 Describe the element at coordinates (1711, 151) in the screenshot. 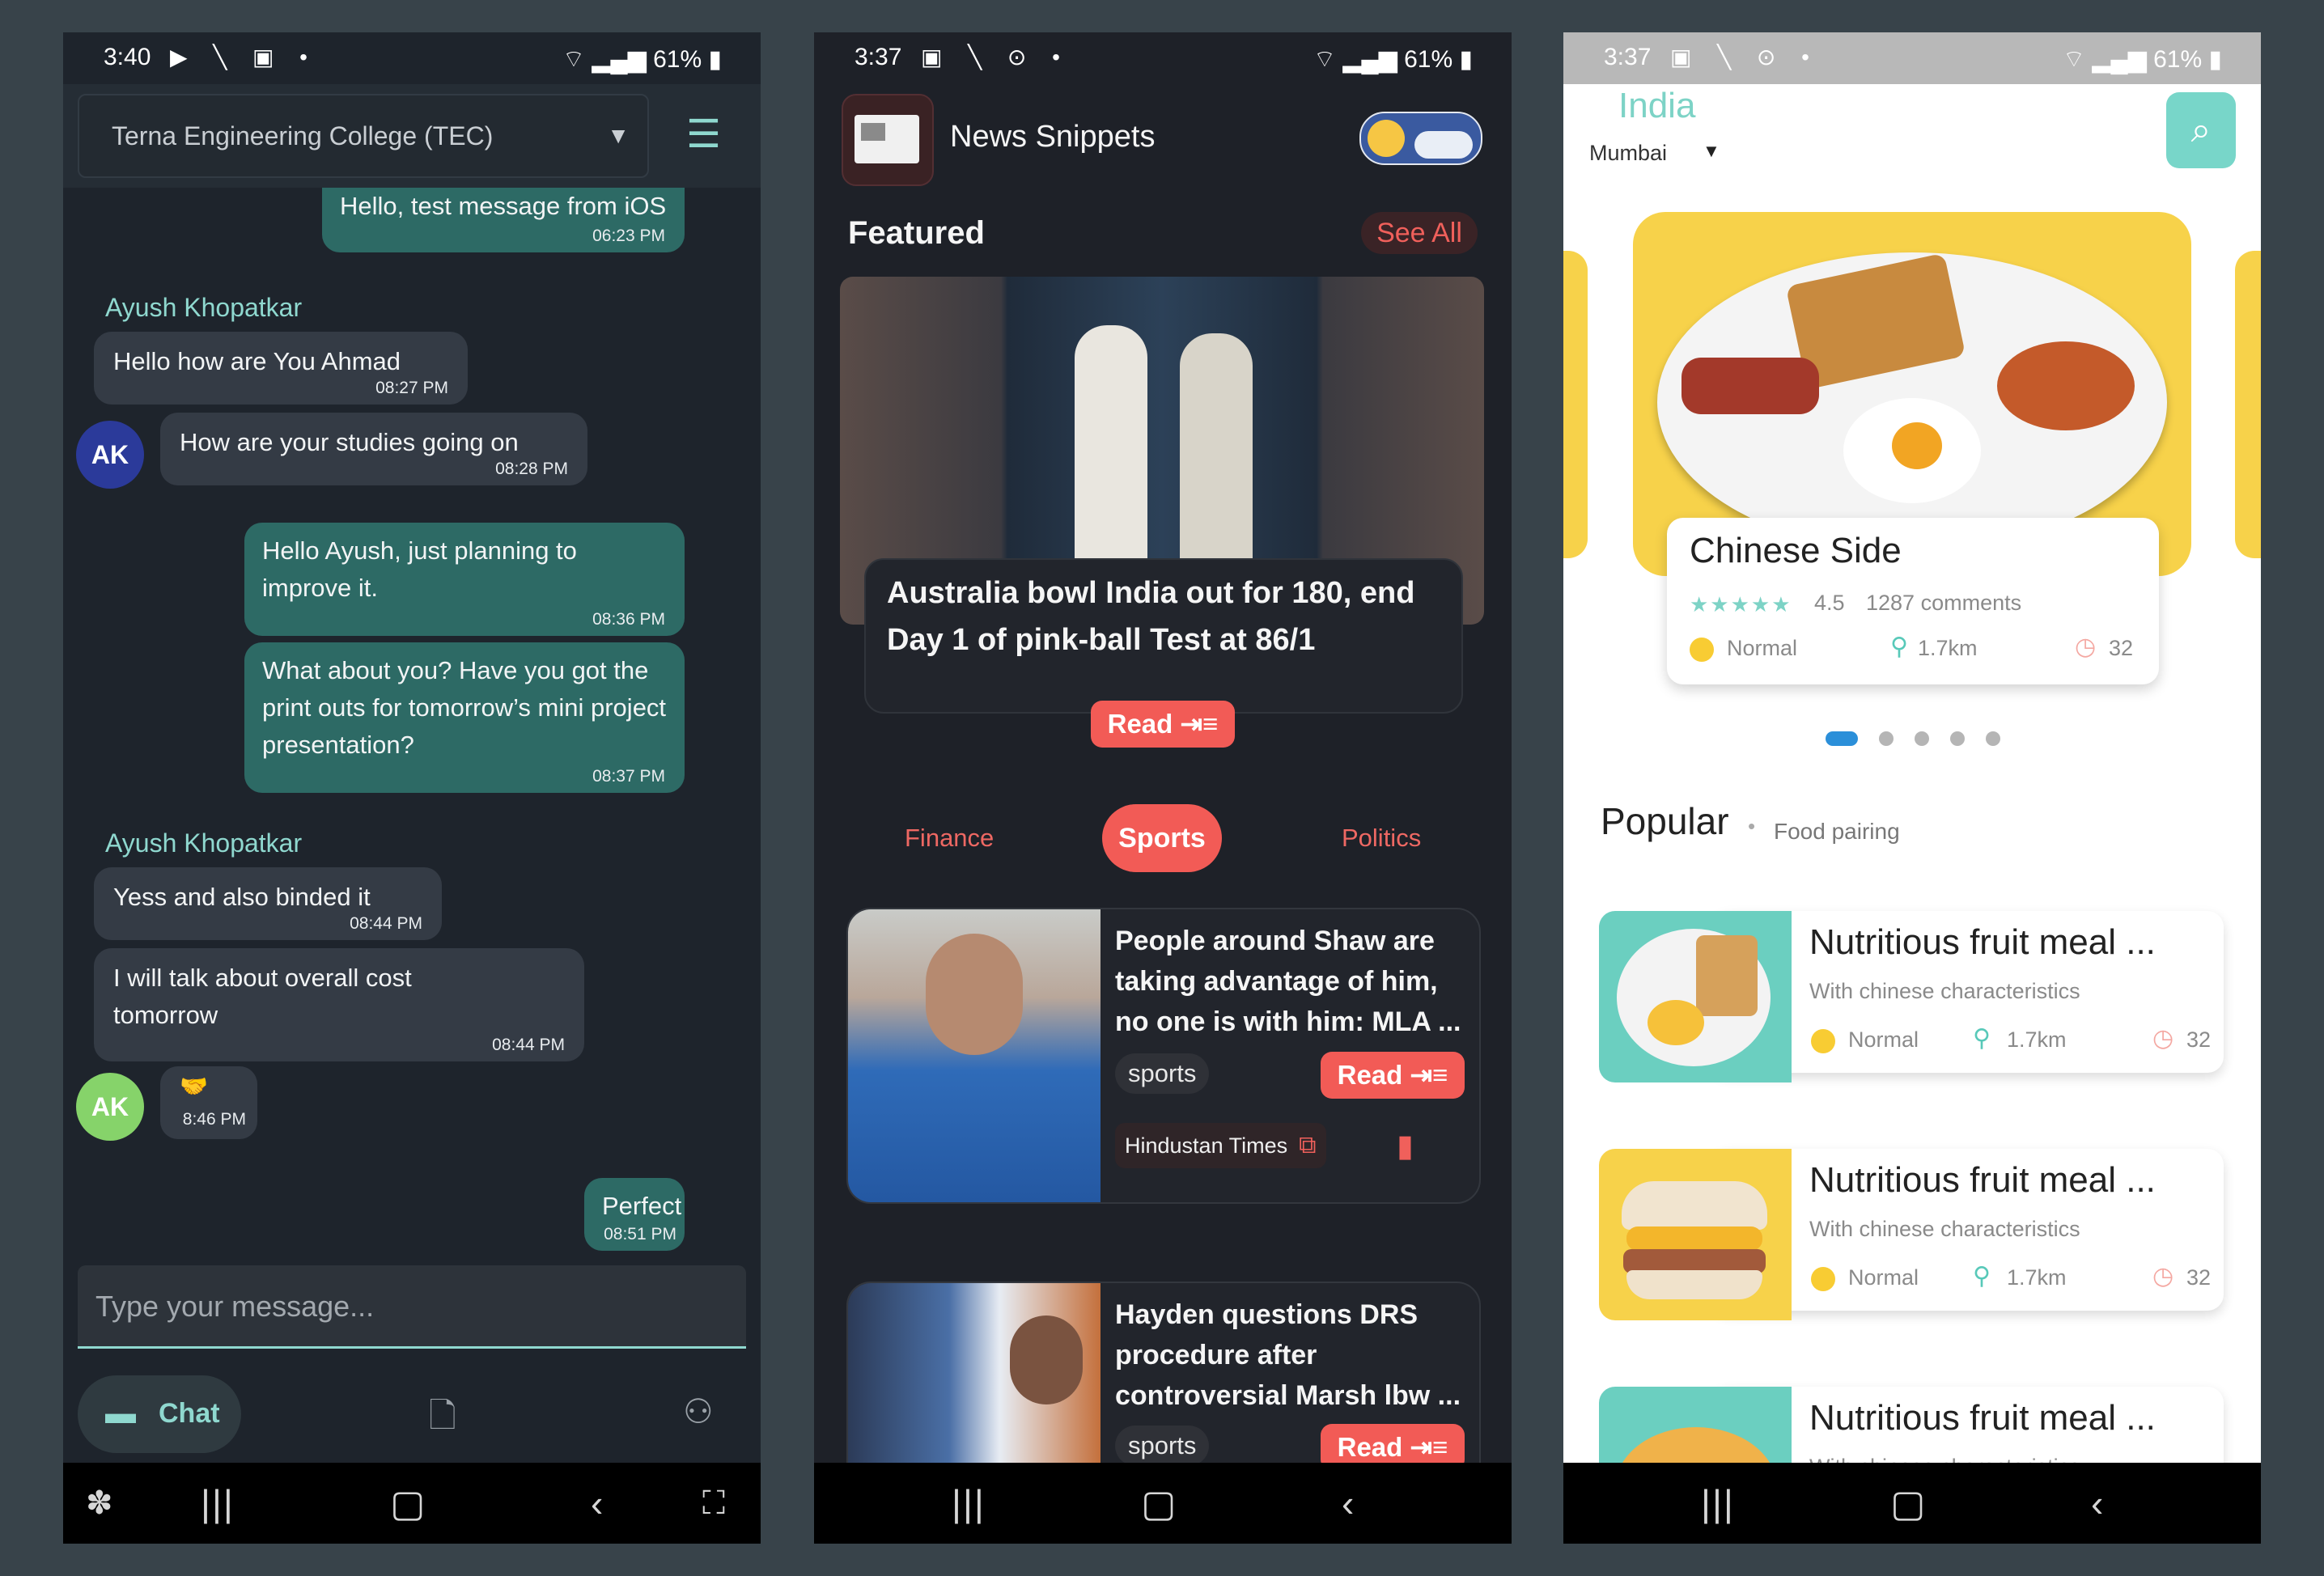

I see `caret-down-icon: ▼` at that location.